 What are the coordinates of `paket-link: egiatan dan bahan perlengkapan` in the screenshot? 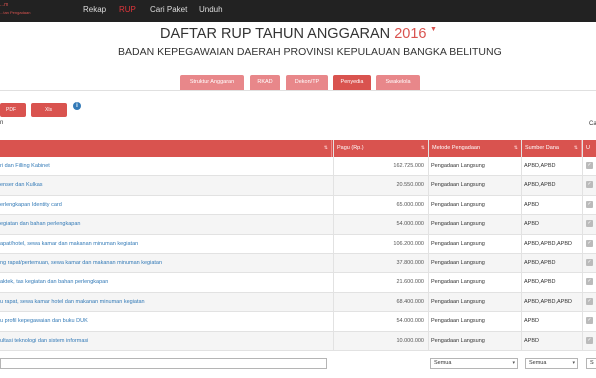 It's located at (166, 224).